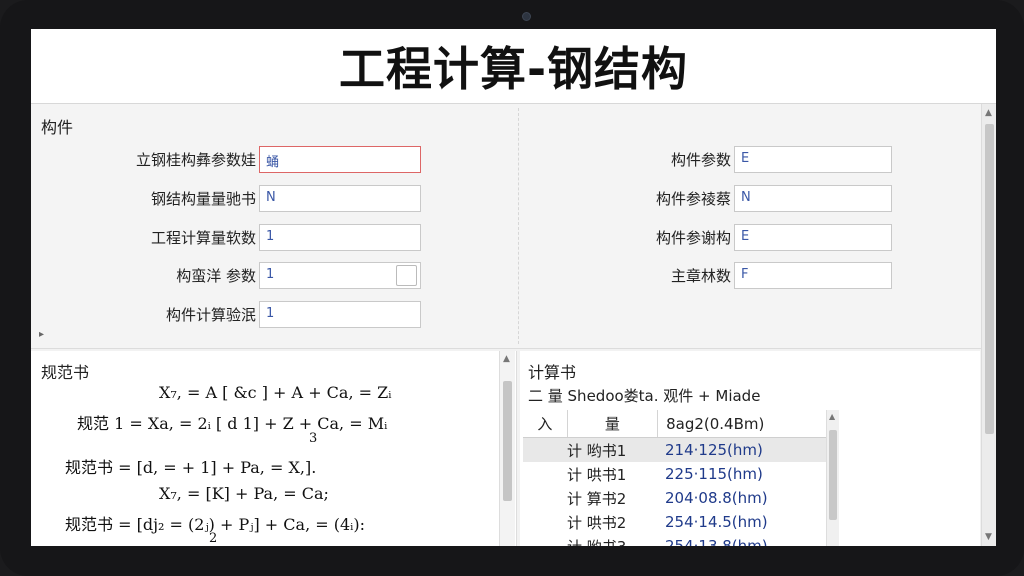  I want to click on column-header: 8ag2(0.4Bm), so click(742, 423).